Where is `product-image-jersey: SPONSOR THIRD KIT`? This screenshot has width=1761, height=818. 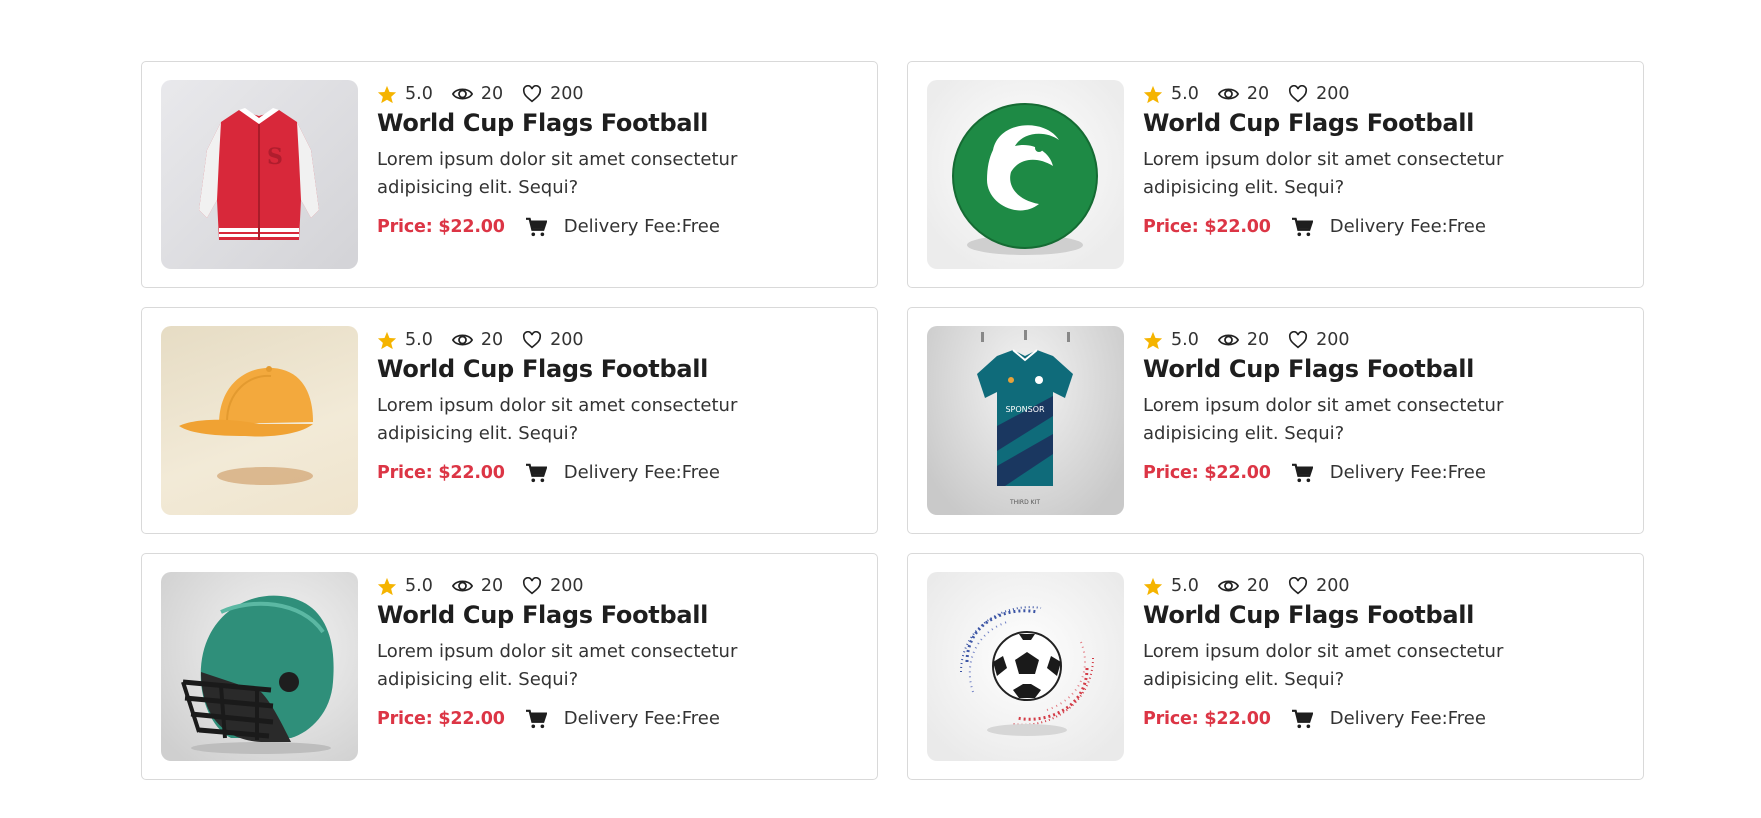 product-image-jersey: SPONSOR THIRD KIT is located at coordinates (1025, 420).